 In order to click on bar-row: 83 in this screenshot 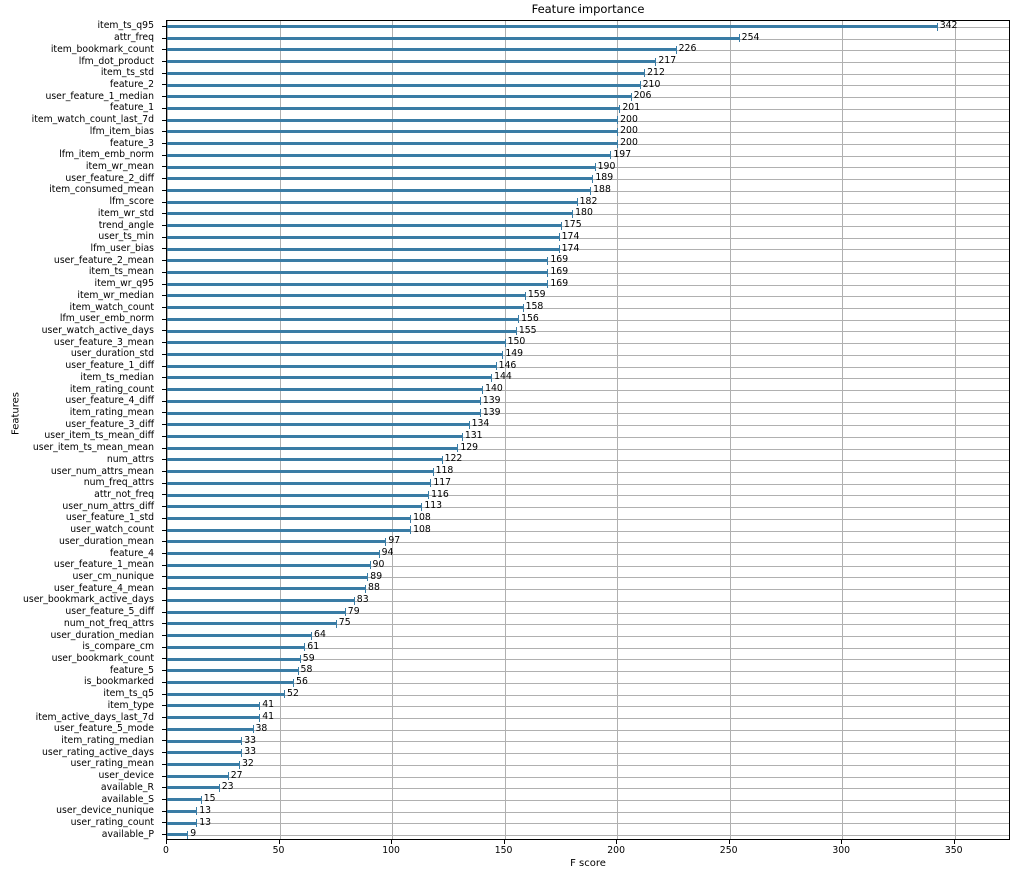, I will do `click(588, 600)`.